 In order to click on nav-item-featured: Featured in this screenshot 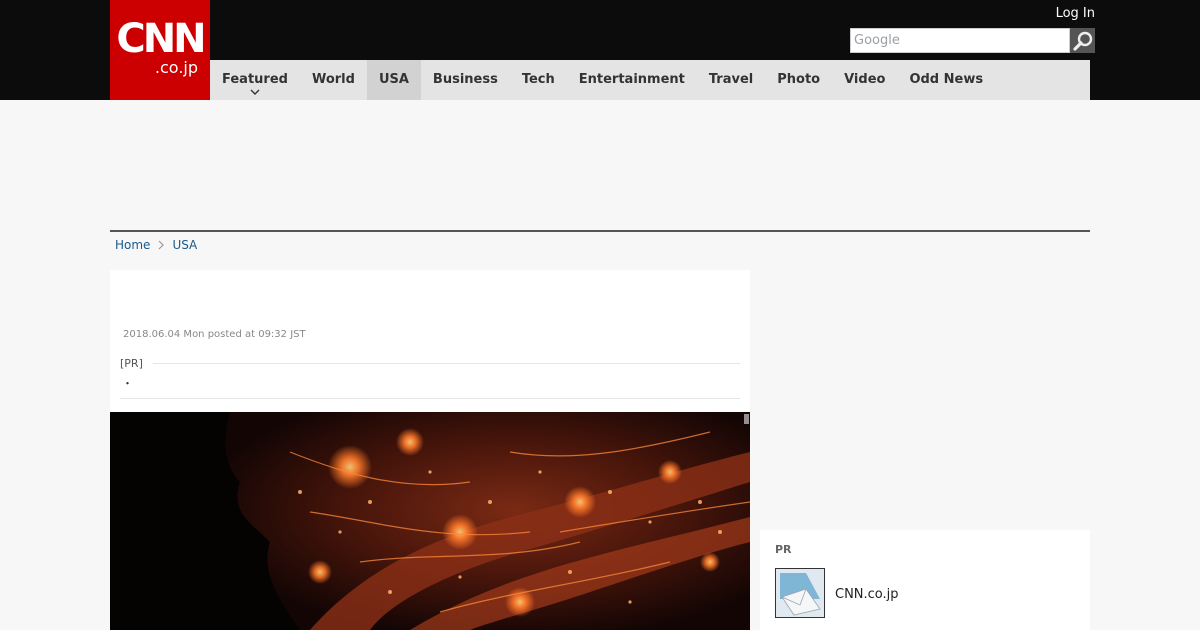, I will do `click(255, 80)`.